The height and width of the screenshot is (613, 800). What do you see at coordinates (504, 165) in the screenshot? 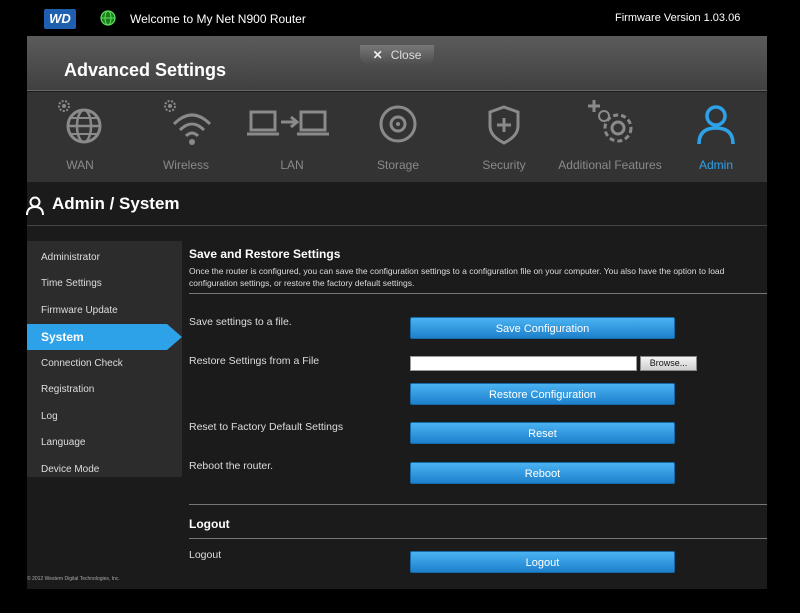
I see `nav-label-security: Security` at bounding box center [504, 165].